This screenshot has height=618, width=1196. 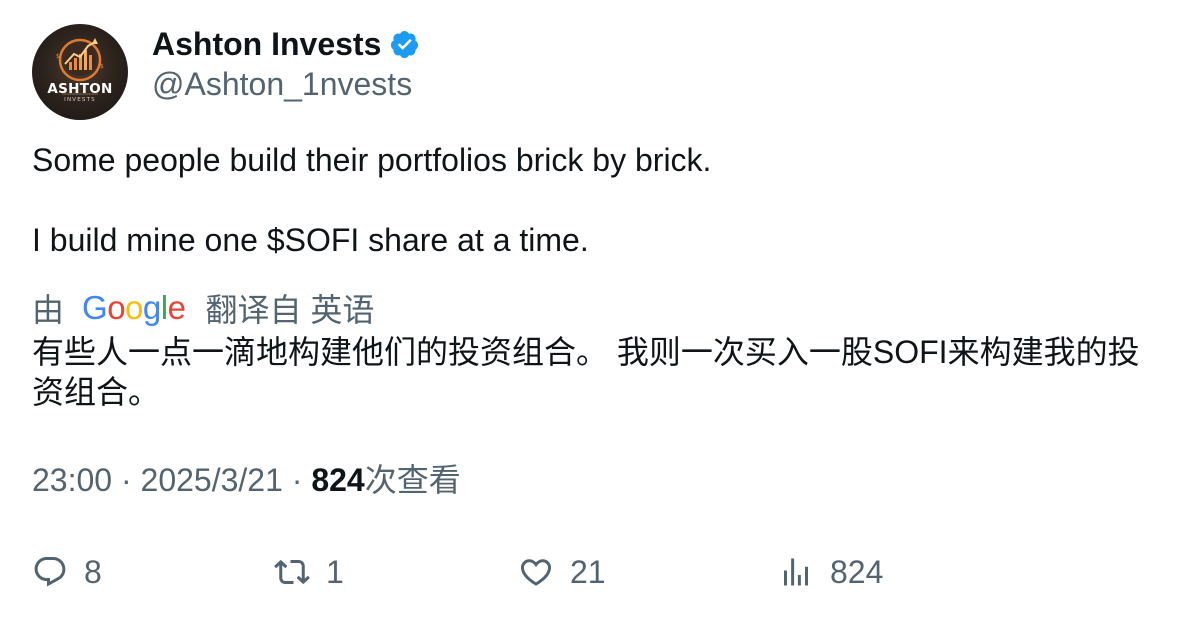 I want to click on views-button: 824, so click(x=878, y=572).